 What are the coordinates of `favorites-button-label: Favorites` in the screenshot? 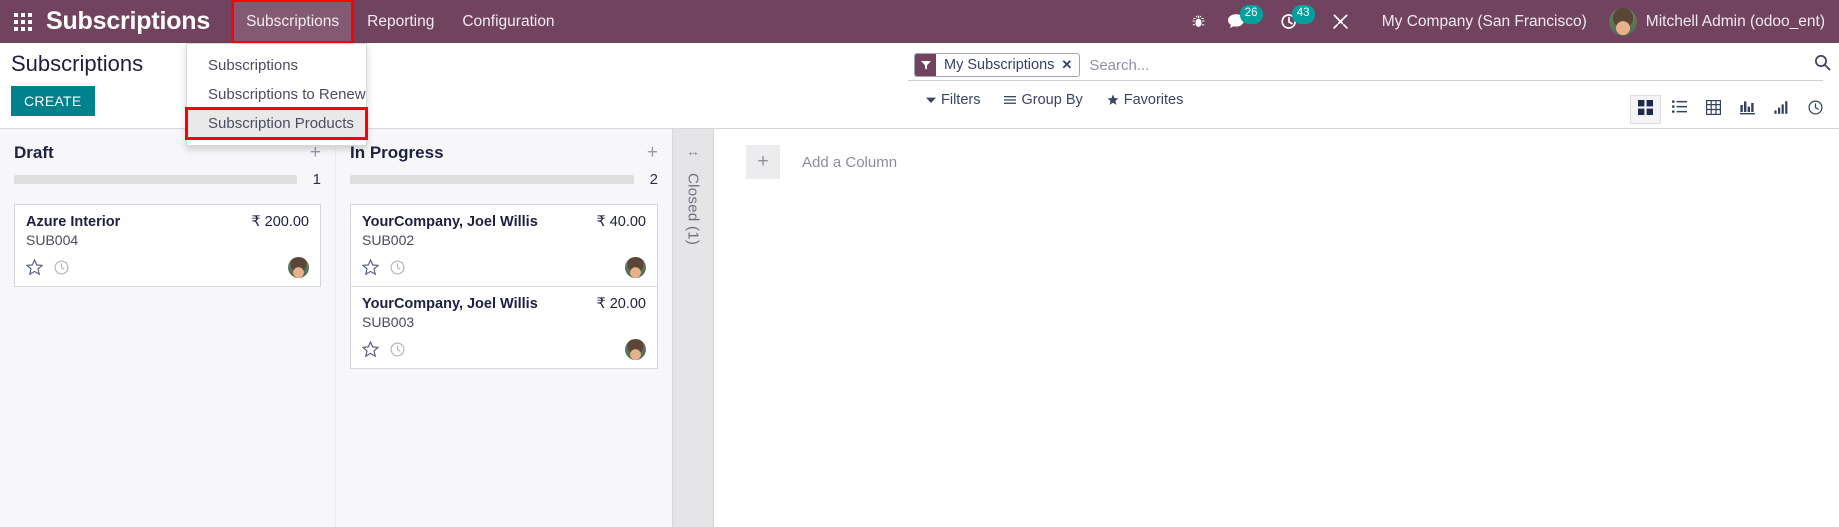 It's located at (1153, 100).